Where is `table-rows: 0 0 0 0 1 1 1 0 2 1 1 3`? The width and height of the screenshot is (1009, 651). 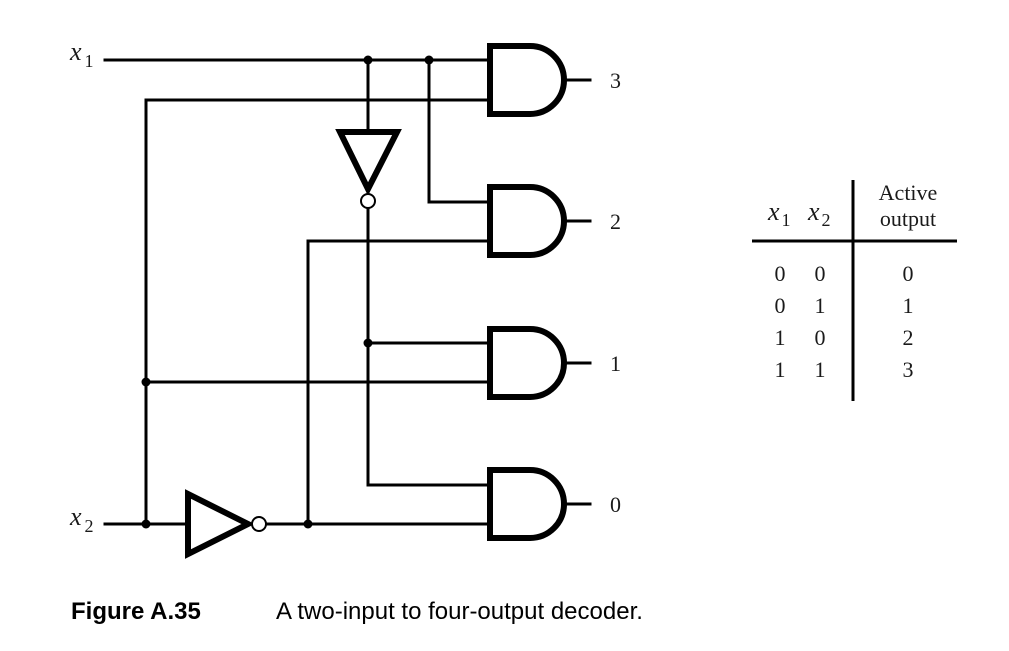 table-rows: 0 0 0 0 1 1 1 0 2 1 1 3 is located at coordinates (844, 321).